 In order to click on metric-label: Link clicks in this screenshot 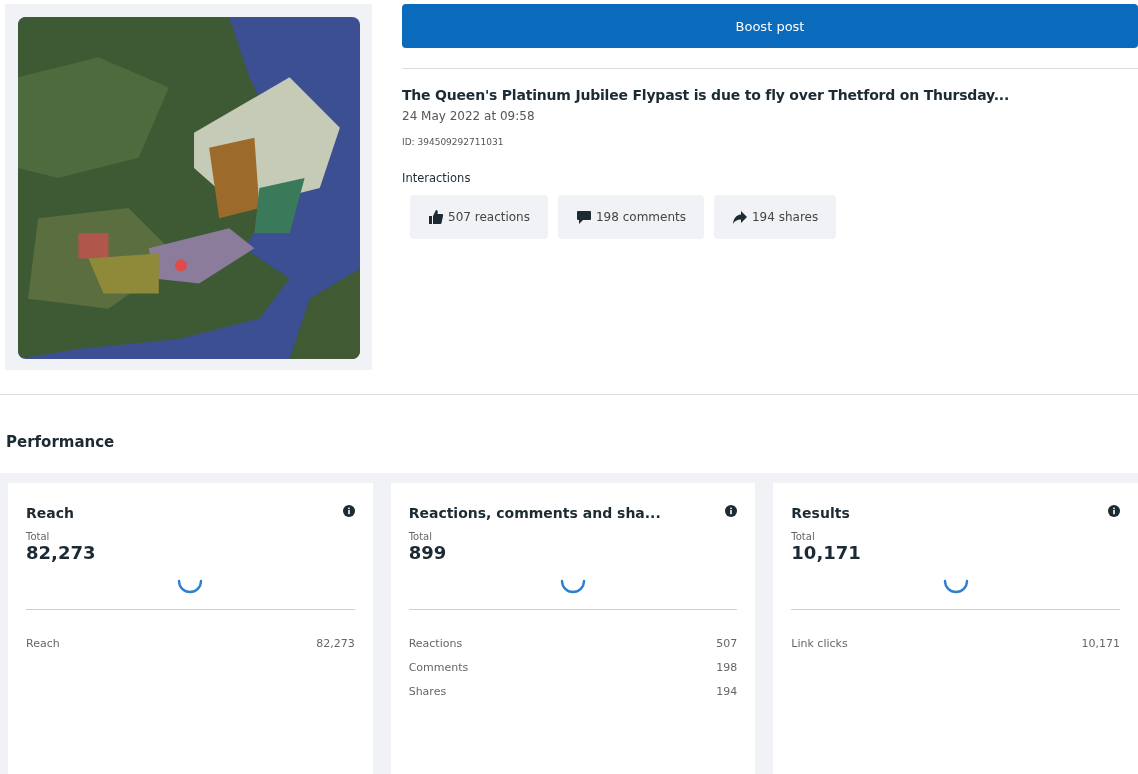, I will do `click(819, 644)`.